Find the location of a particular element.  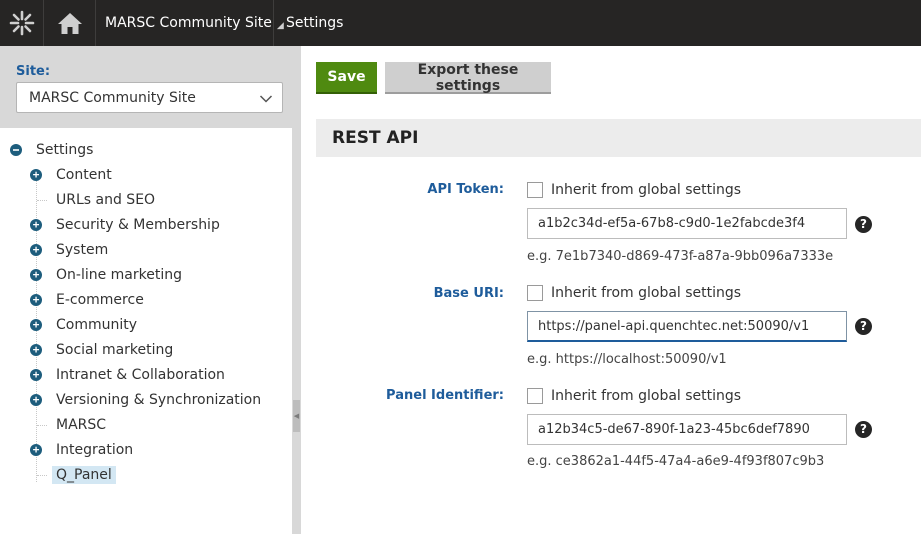

tree-item-label: Intranet & Collaboration is located at coordinates (140, 375).